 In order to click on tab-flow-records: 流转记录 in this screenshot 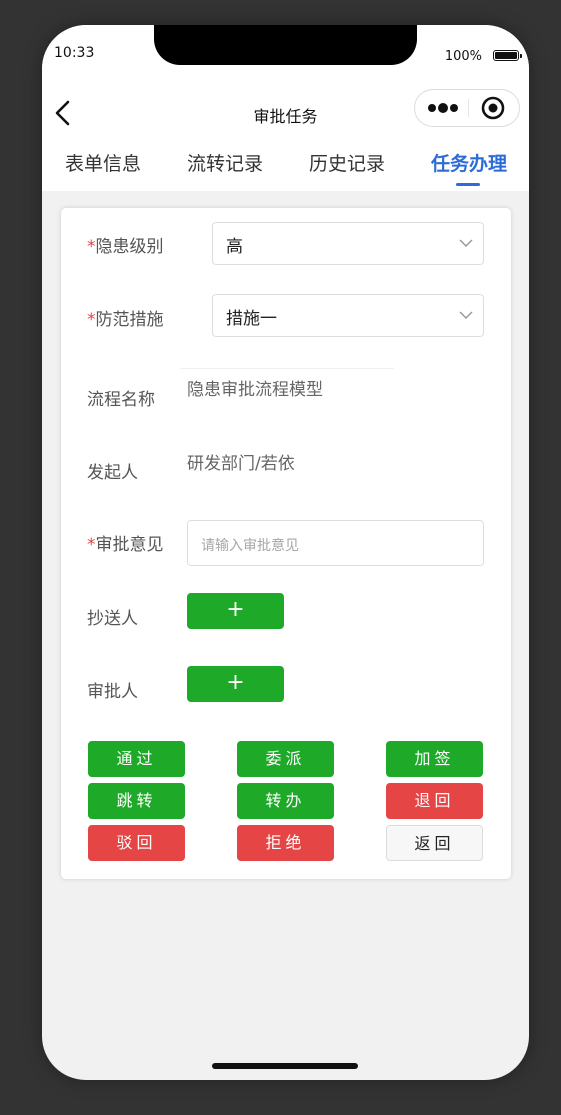, I will do `click(225, 162)`.